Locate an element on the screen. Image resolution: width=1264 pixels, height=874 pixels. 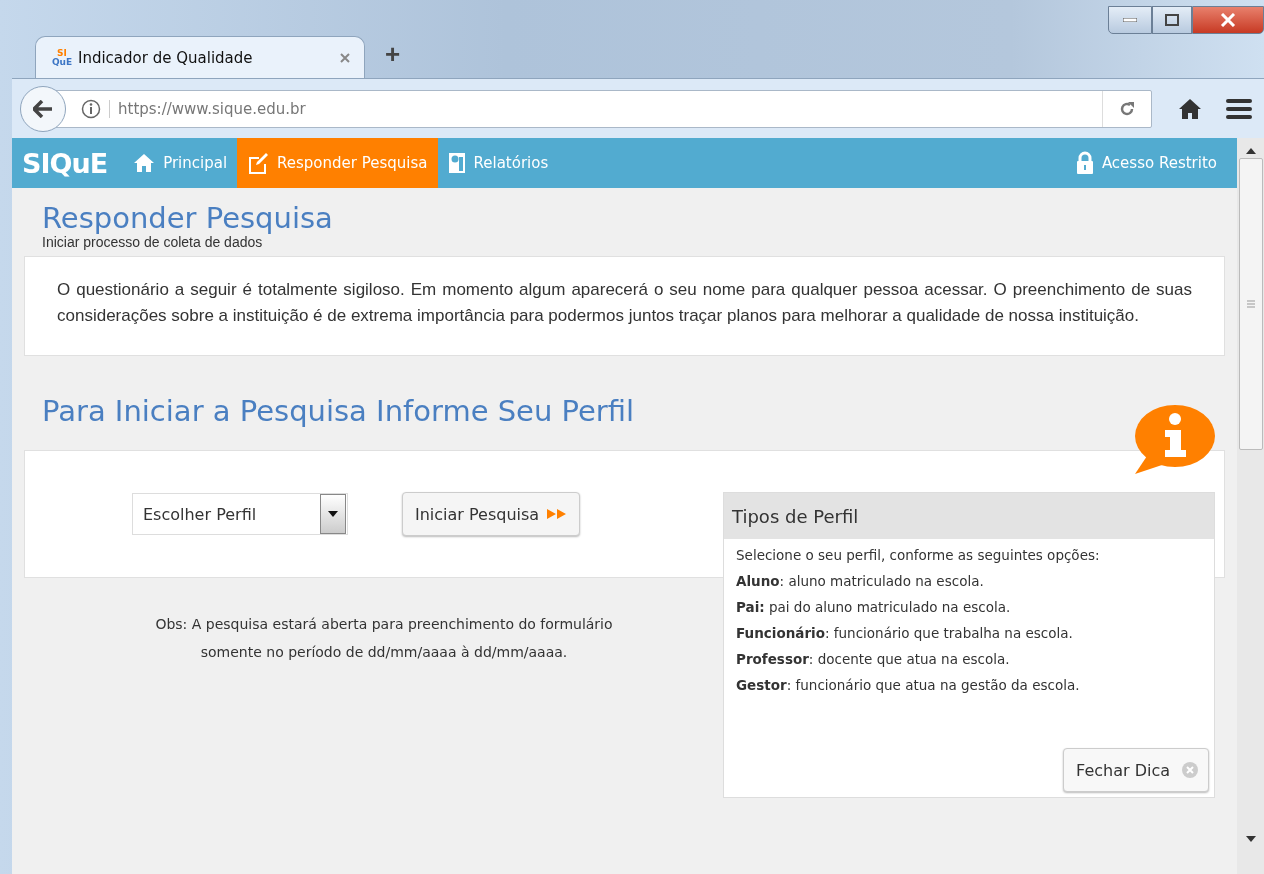
maximize-icon is located at coordinates (1172, 20).